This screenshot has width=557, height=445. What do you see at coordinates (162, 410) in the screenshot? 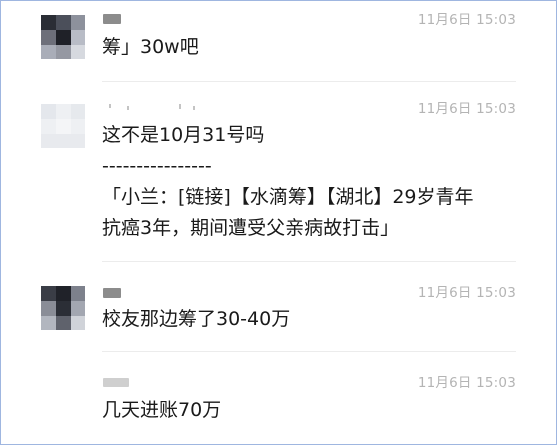
I see `message-text: 几天进账70万` at bounding box center [162, 410].